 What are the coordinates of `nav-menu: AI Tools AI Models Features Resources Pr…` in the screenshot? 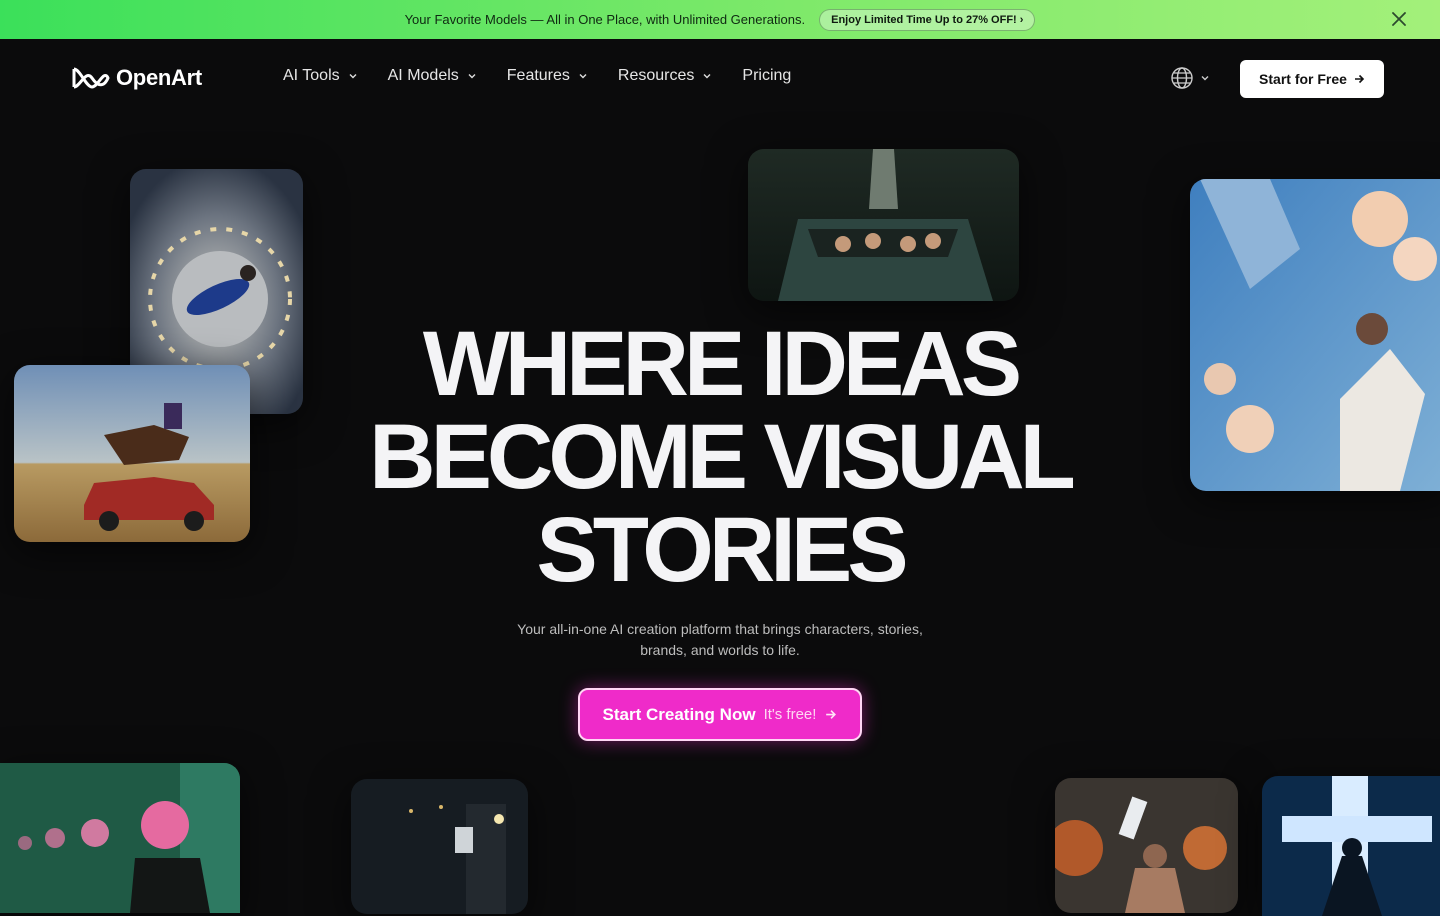 It's located at (537, 76).